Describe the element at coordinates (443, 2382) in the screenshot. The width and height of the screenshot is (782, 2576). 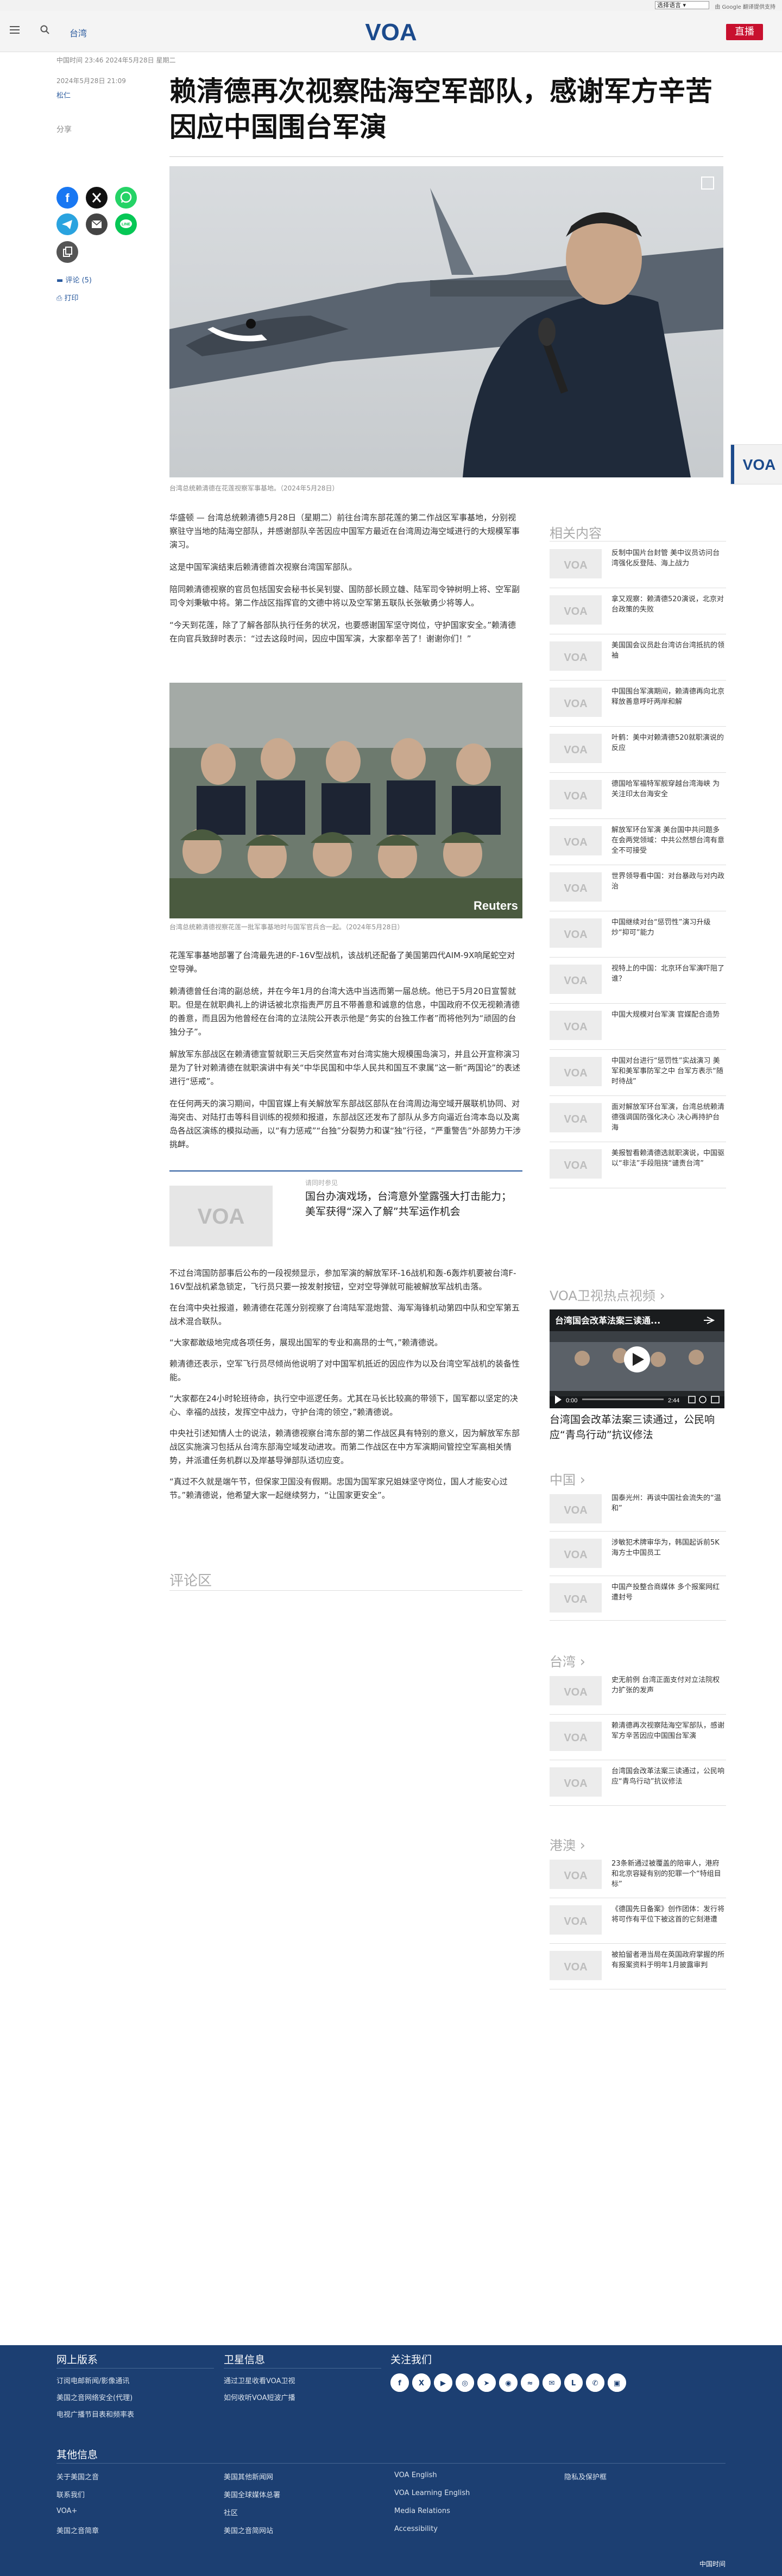
I see `youtube-icon: ▶` at that location.